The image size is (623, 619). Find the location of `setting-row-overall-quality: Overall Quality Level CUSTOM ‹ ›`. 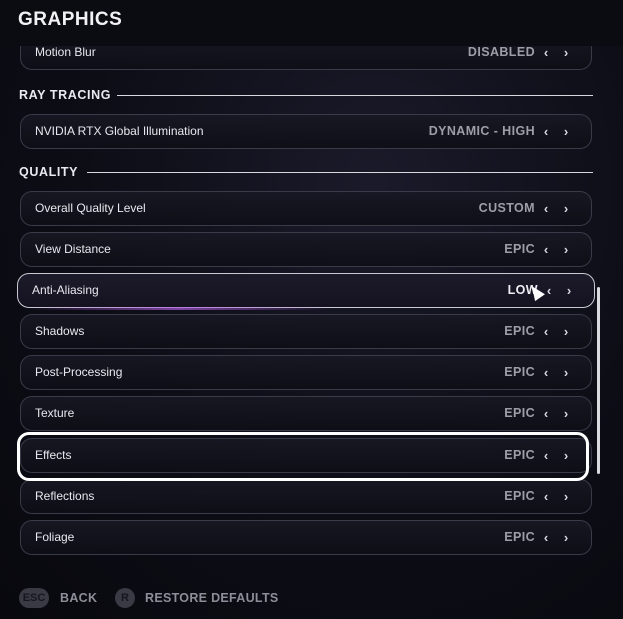

setting-row-overall-quality: Overall Quality Level CUSTOM ‹ › is located at coordinates (306, 208).